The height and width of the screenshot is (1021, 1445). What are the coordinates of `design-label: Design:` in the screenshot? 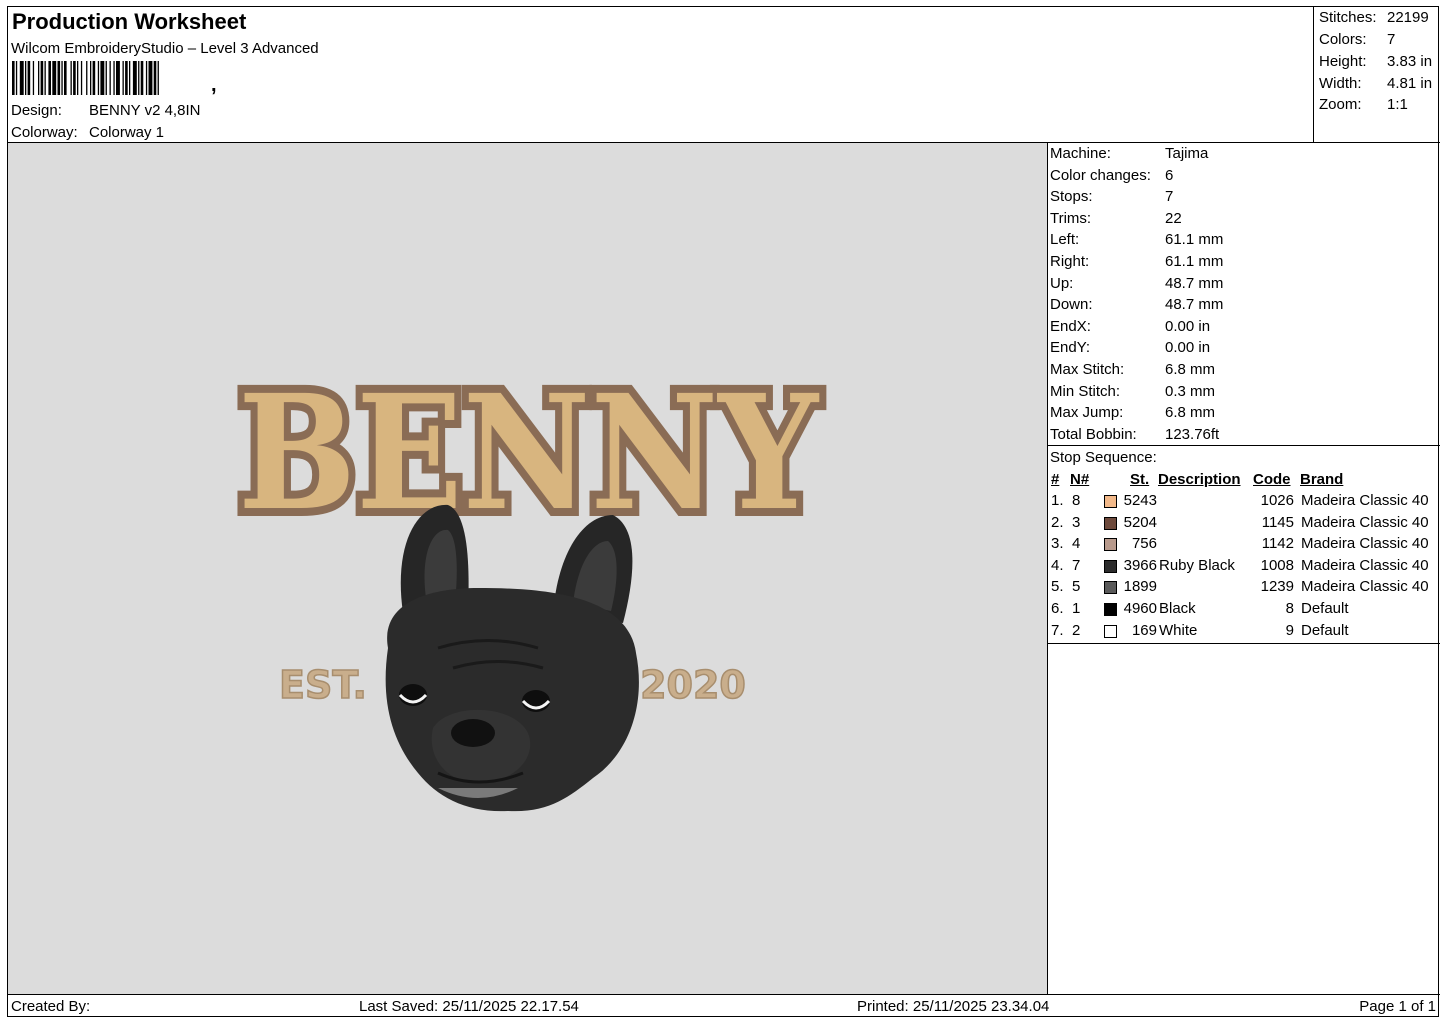 It's located at (36, 110).